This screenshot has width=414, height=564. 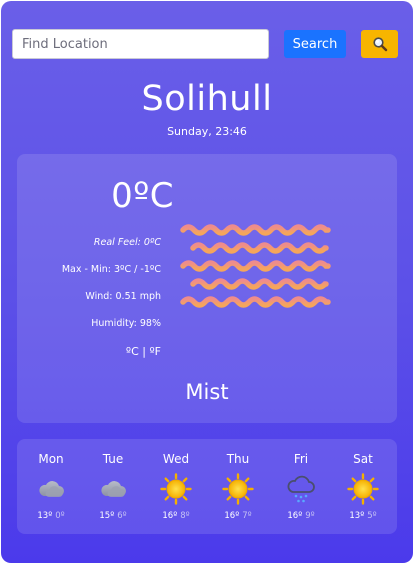 I want to click on forecast-day: Wed 16º 8º, so click(x=176, y=486).